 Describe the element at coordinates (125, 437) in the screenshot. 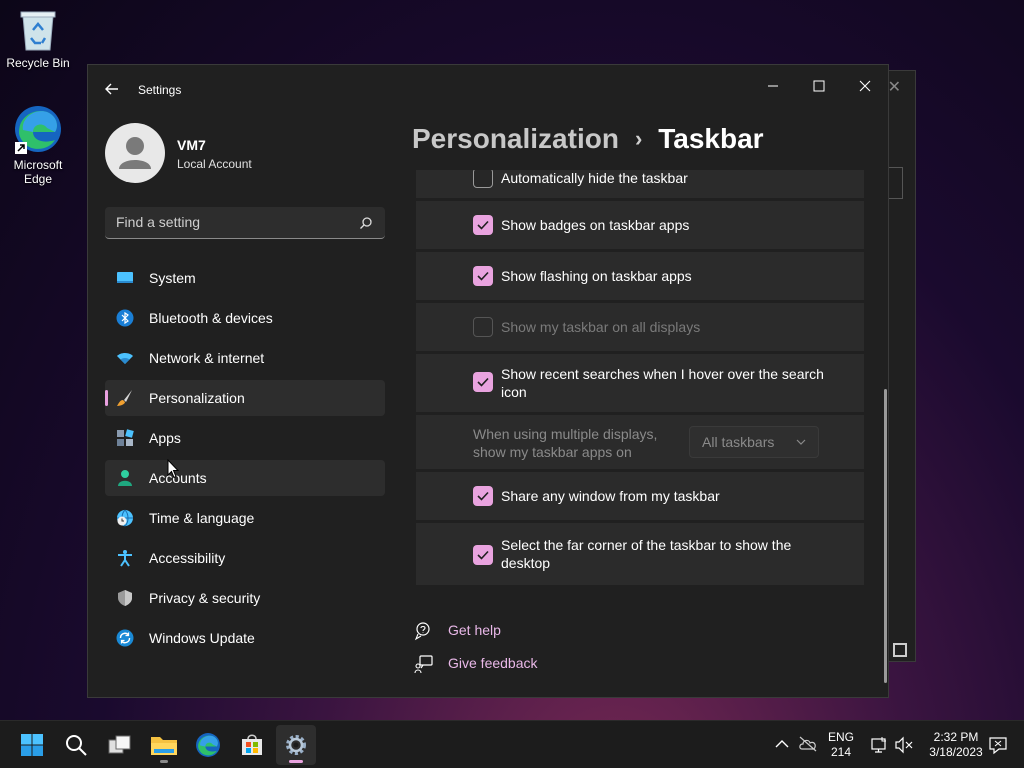

I see `apps-icon` at that location.